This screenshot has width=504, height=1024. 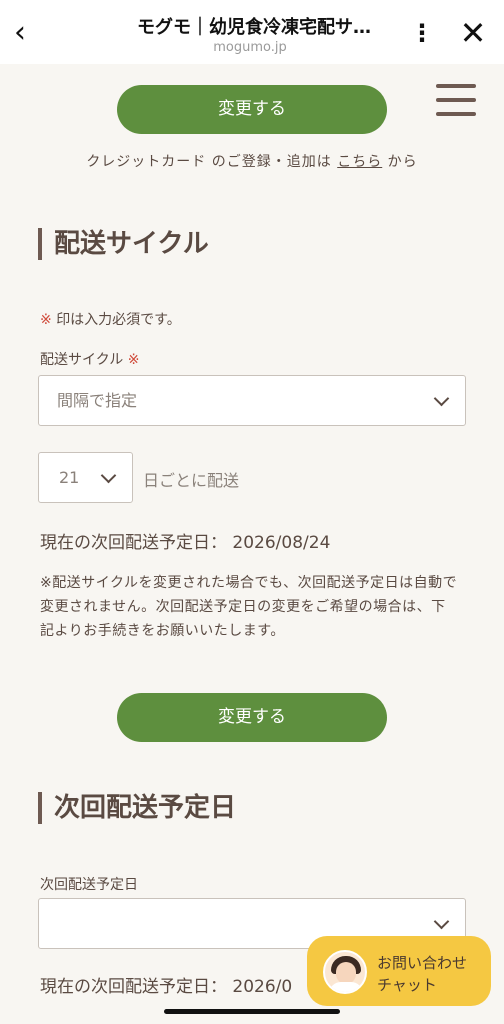 I want to click on current-next-delivery-date: 現在の次回配送予定日： 2026/08/24, so click(x=185, y=540).